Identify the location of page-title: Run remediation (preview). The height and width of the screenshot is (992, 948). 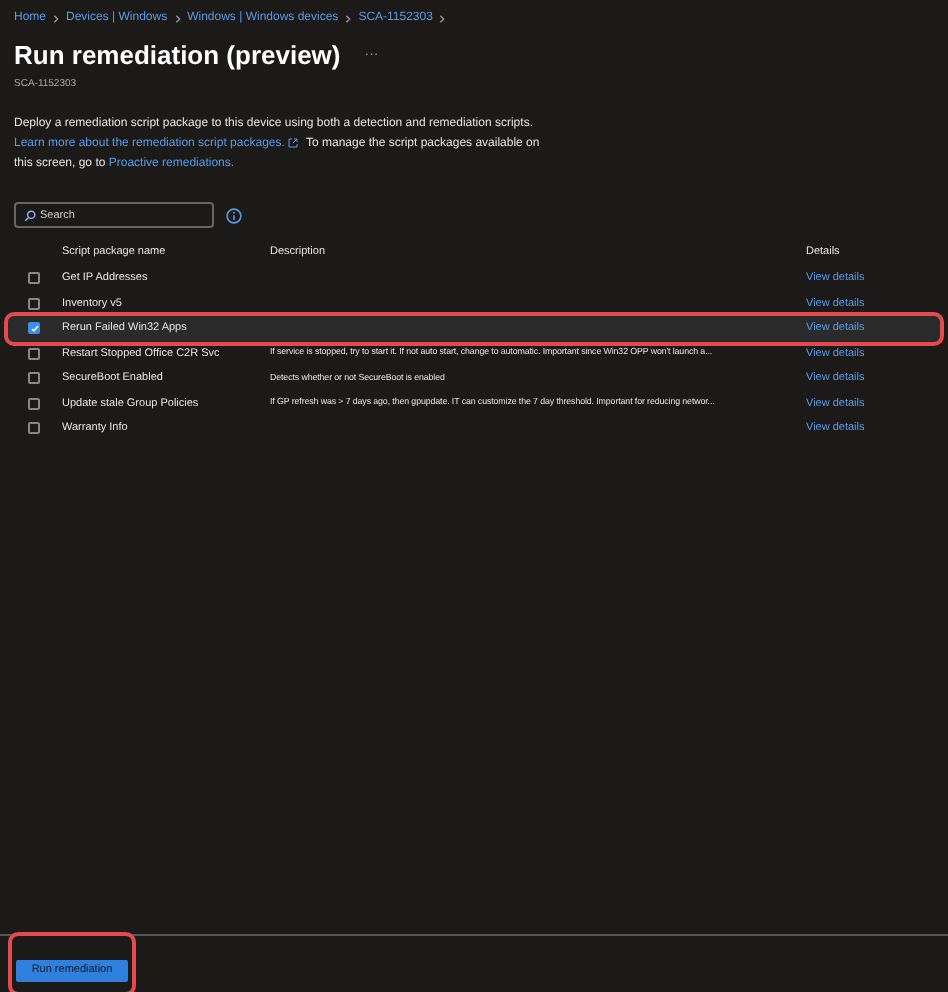
(177, 56).